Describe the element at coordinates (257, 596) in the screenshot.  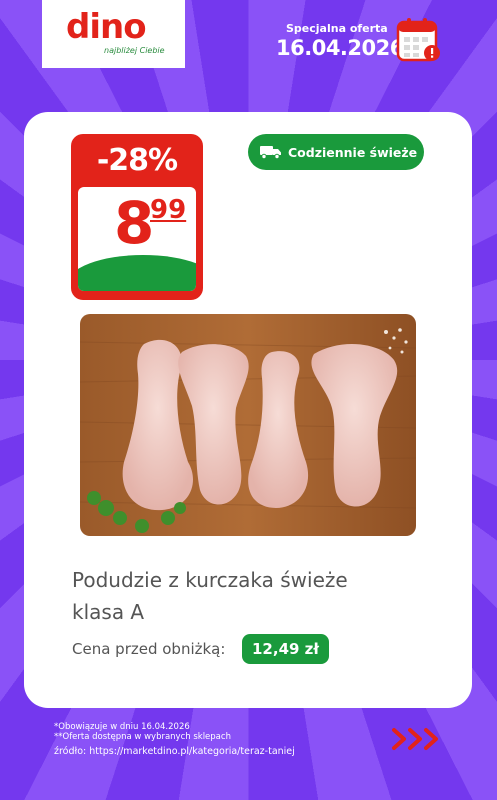
I see `product-name: Podudzie z kurczaka świeże klasa A` at that location.